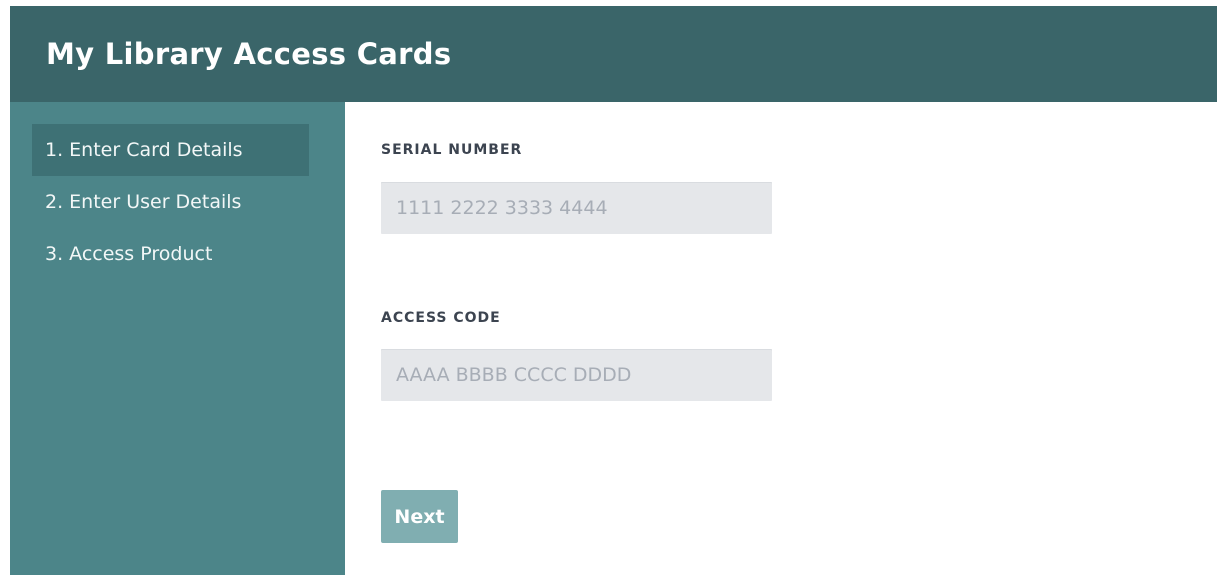  I want to click on next-button: Next, so click(419, 516).